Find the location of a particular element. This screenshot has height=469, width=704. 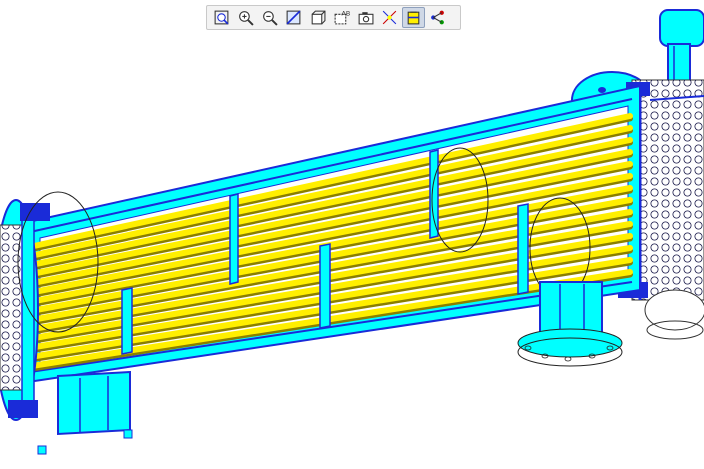

camera-icon is located at coordinates (366, 18).